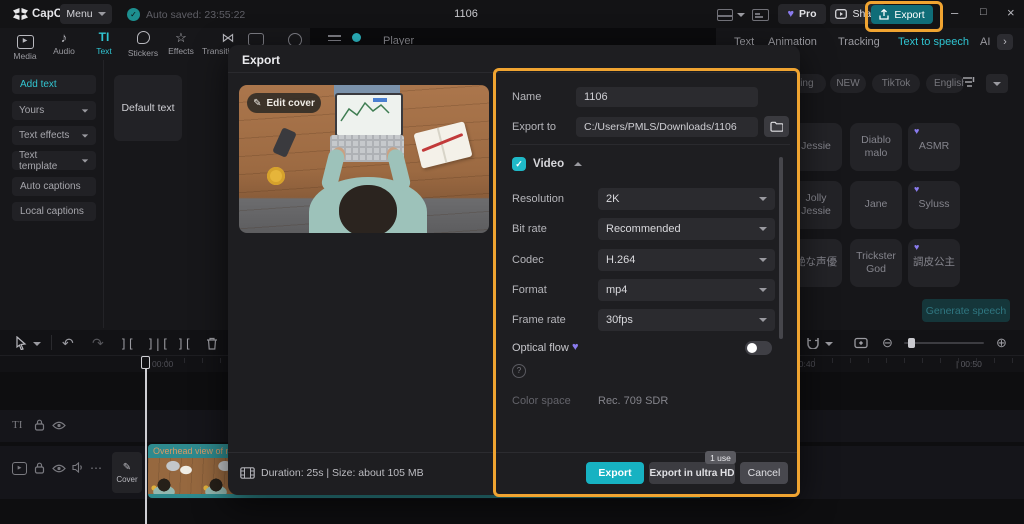  What do you see at coordinates (1005, 42) in the screenshot?
I see `tabs-scroll-right-button: ›` at bounding box center [1005, 42].